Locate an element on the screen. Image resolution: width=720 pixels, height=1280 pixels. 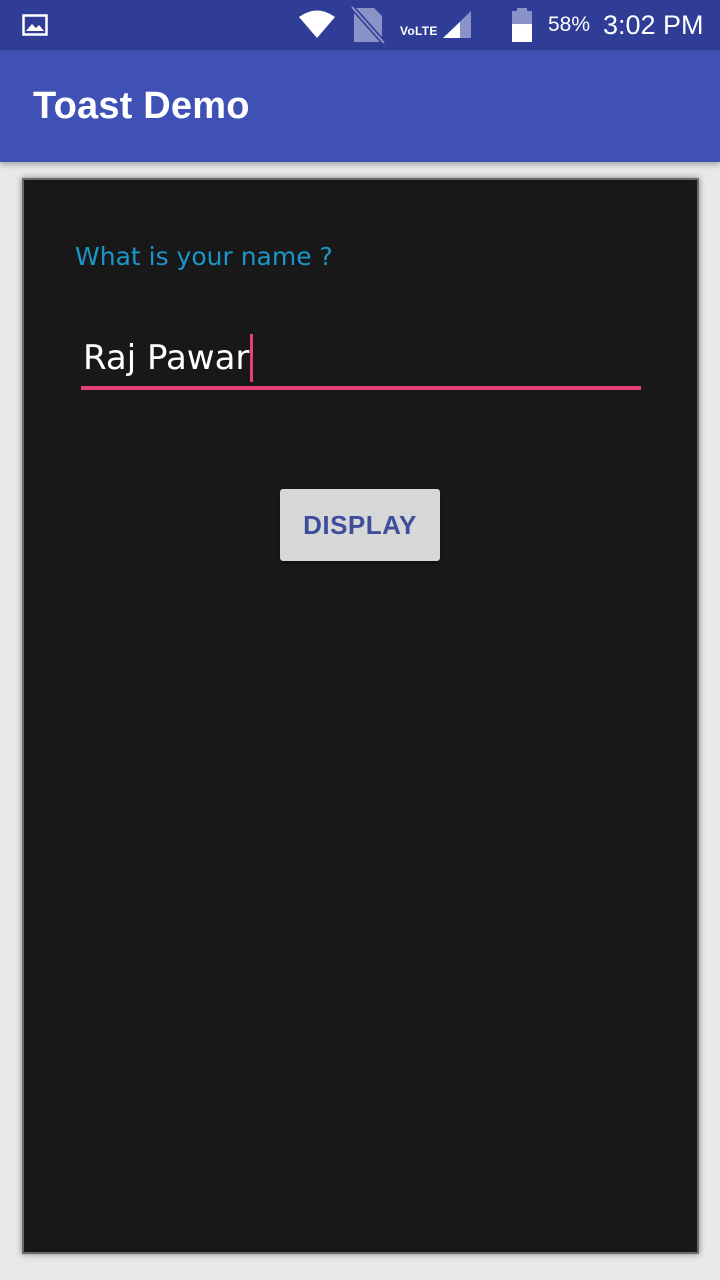
name-prompt-label: What is your name ? is located at coordinates (204, 256).